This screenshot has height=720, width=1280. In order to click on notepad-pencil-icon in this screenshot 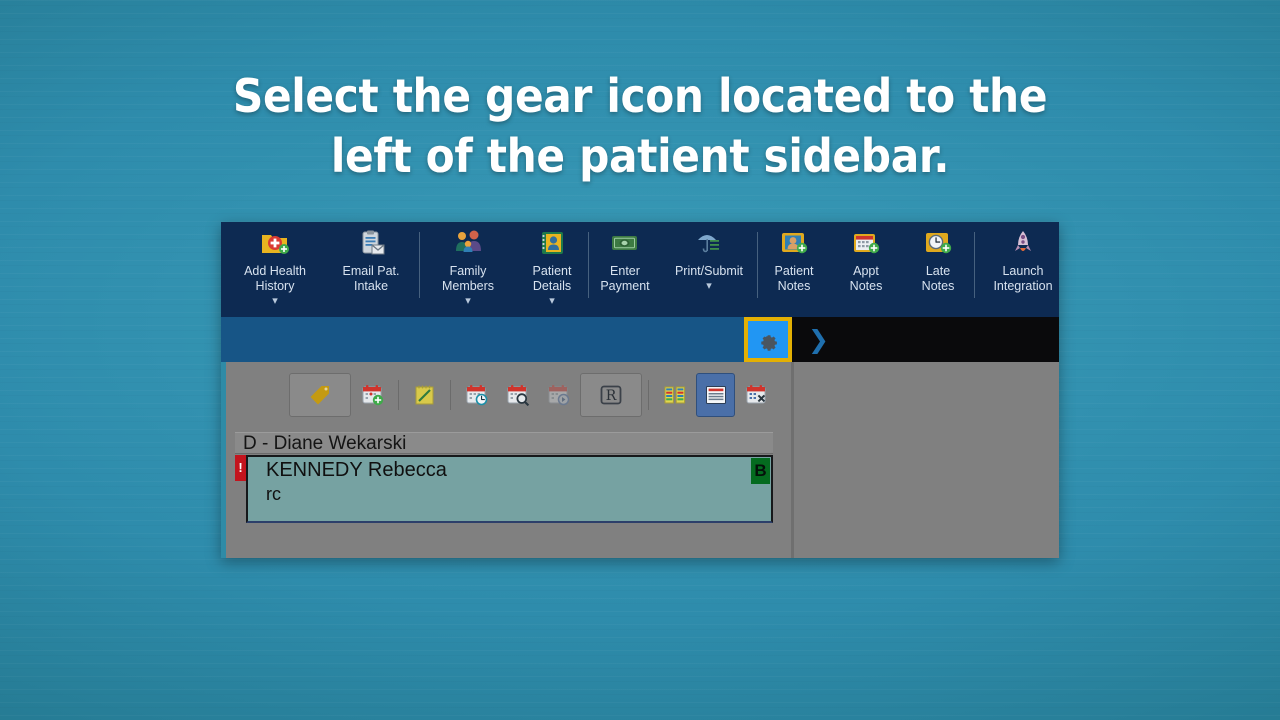, I will do `click(424, 395)`.